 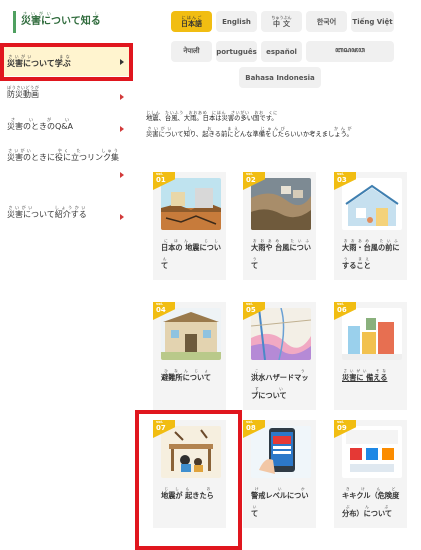 What do you see at coordinates (342, 310) in the screenshot?
I see `vol-number: 06` at bounding box center [342, 310].